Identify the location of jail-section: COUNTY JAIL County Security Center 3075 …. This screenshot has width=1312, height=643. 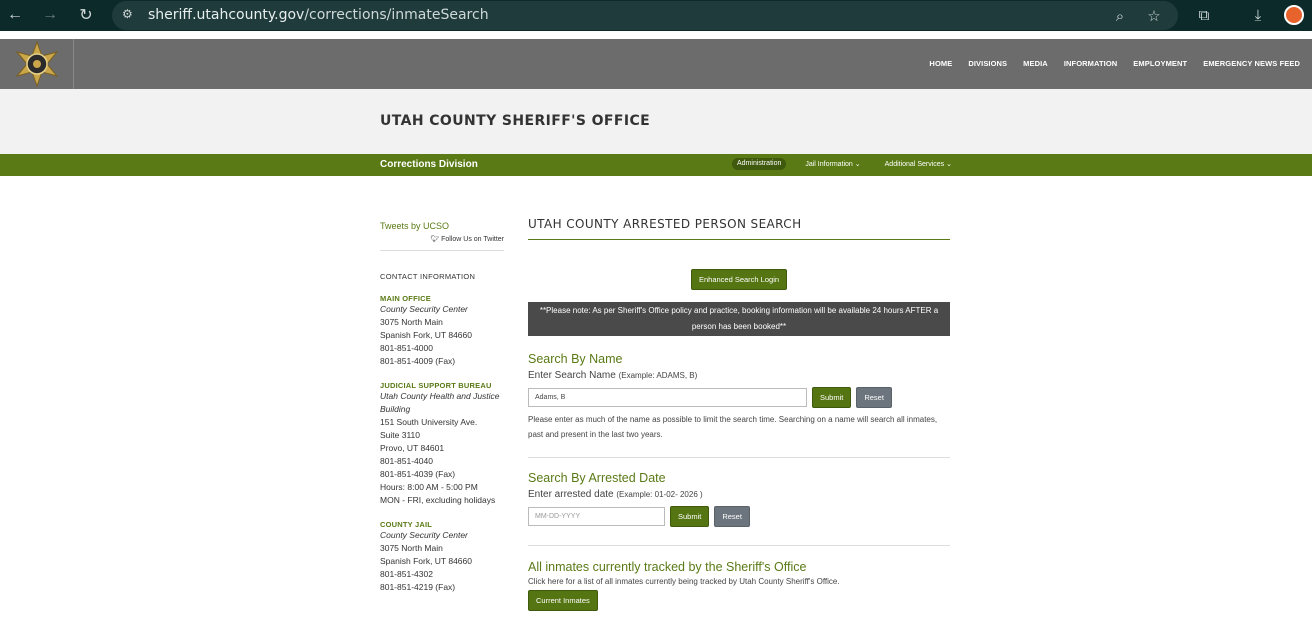
(442, 557).